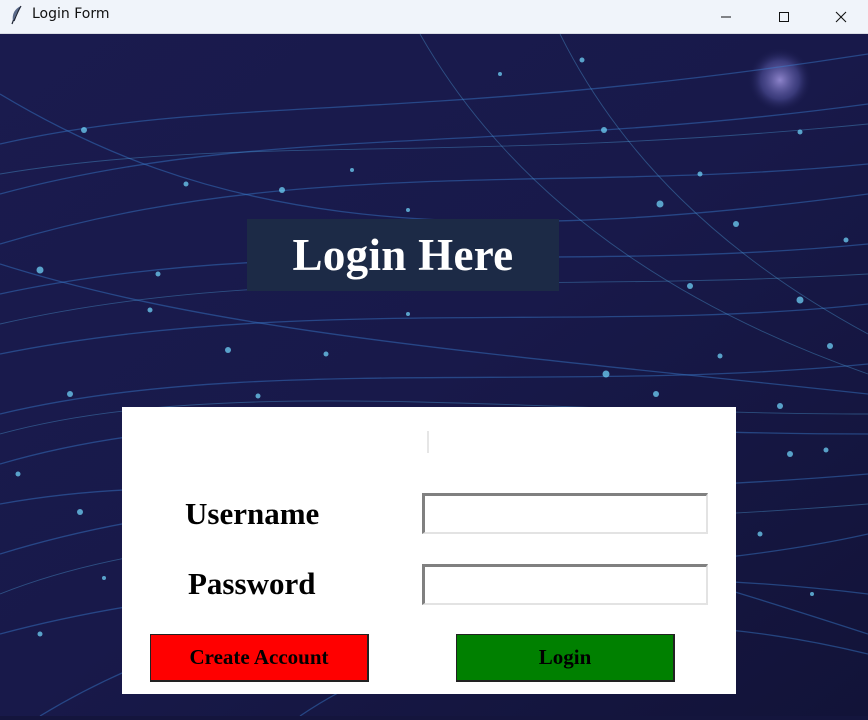 Image resolution: width=868 pixels, height=720 pixels. Describe the element at coordinates (17, 15) in the screenshot. I see `feather-icon` at that location.